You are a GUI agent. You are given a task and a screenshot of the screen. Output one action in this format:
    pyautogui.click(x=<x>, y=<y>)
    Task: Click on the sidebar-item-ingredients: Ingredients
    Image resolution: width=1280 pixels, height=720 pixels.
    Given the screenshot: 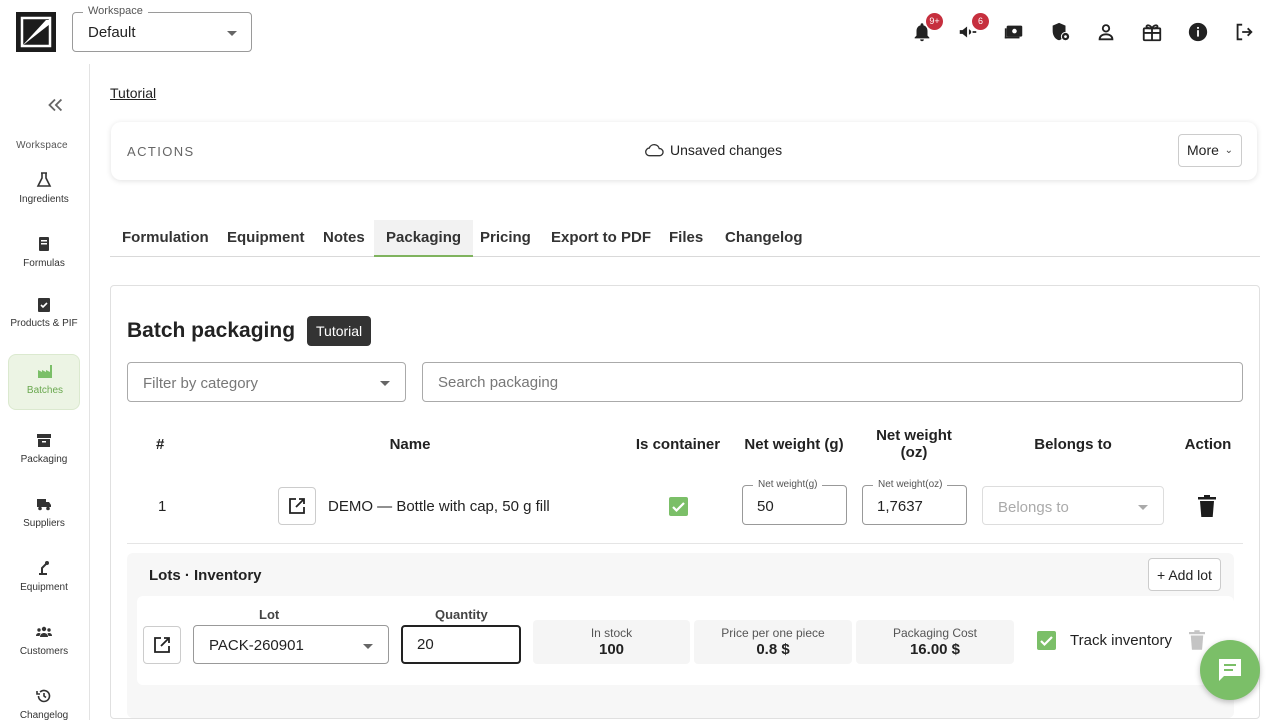 What is the action you would take?
    pyautogui.click(x=44, y=192)
    